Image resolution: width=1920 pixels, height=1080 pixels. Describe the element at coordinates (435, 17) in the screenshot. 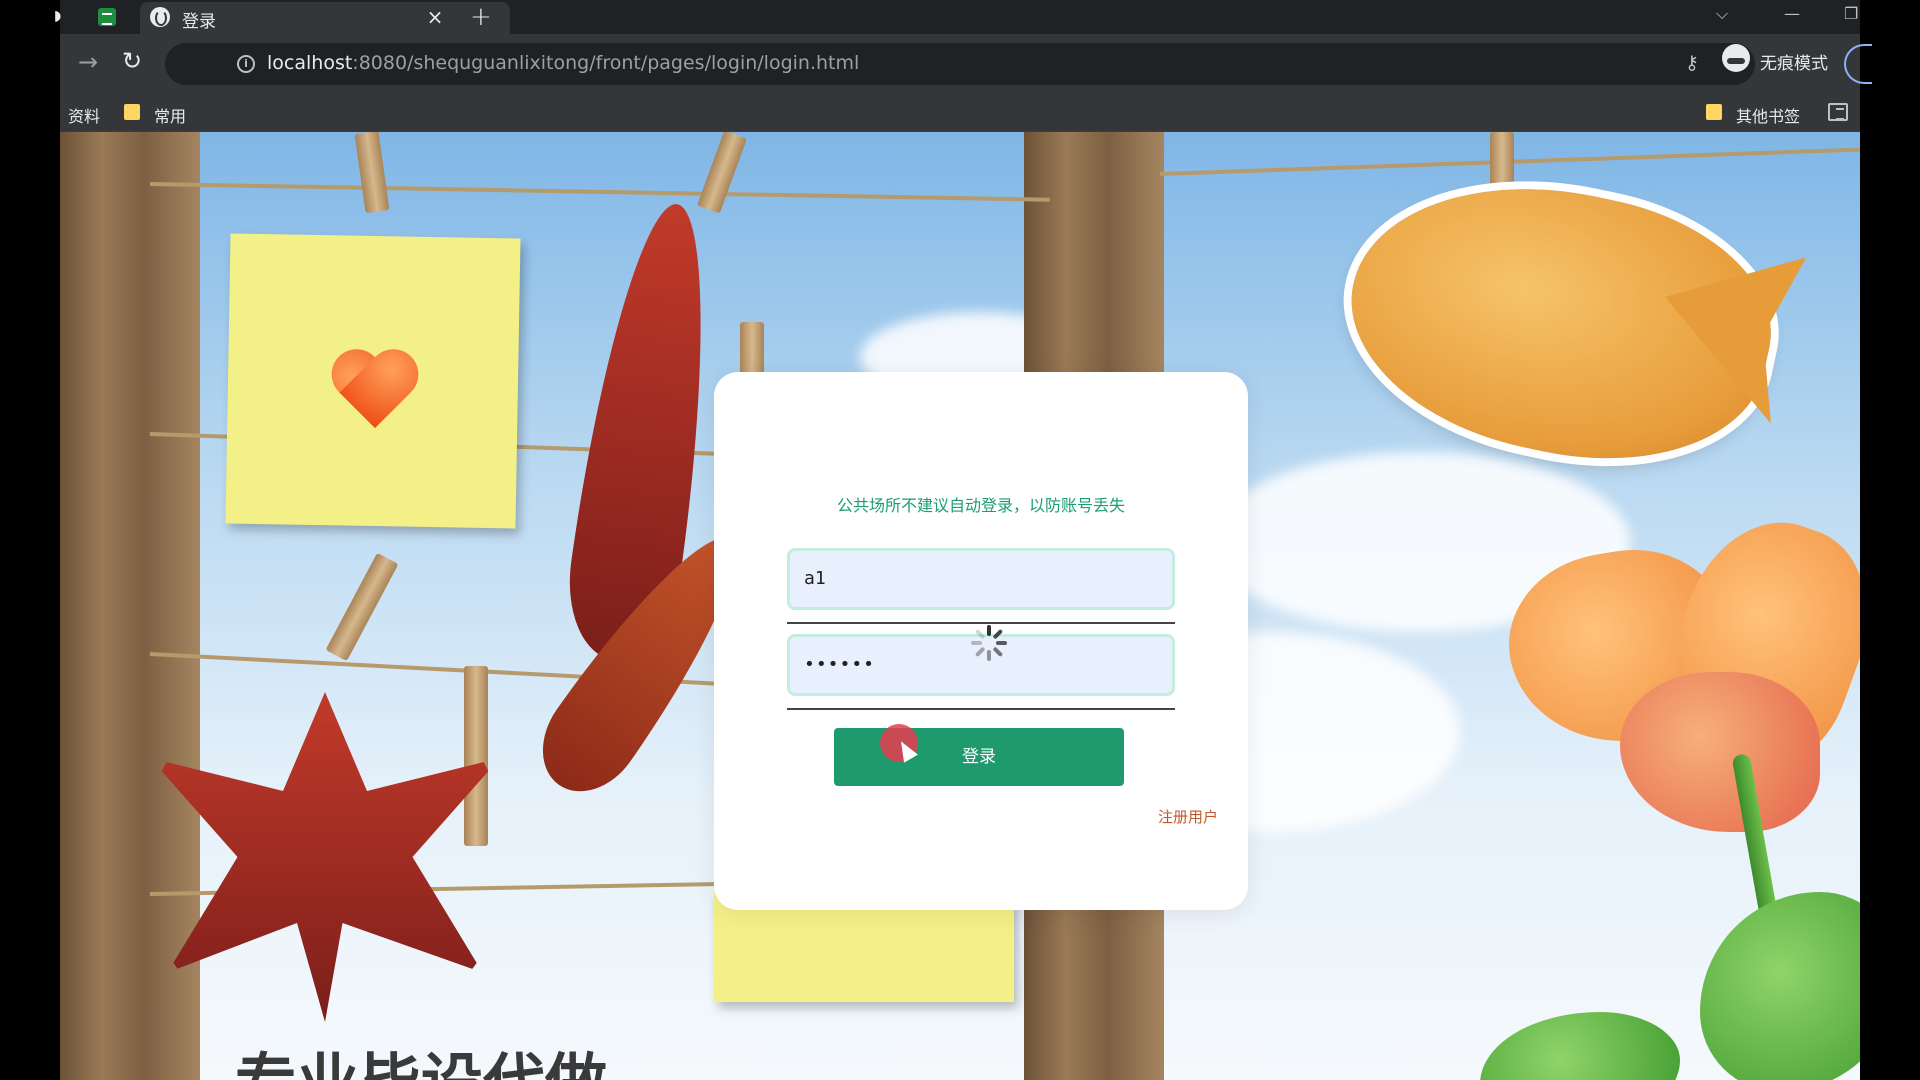

I see `tab-close-icon: ×` at that location.